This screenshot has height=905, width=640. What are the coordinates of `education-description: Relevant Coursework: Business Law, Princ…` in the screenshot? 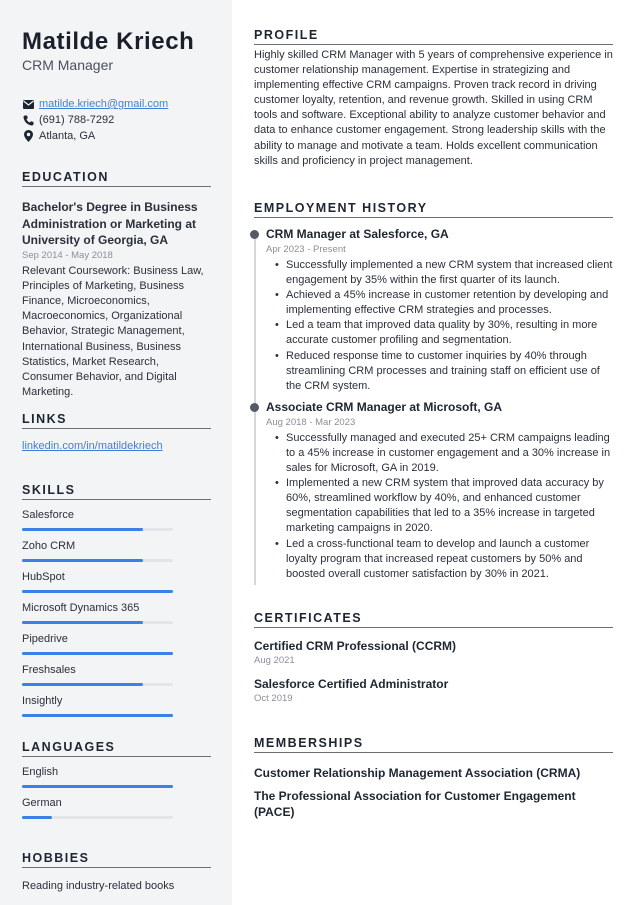 It's located at (113, 331).